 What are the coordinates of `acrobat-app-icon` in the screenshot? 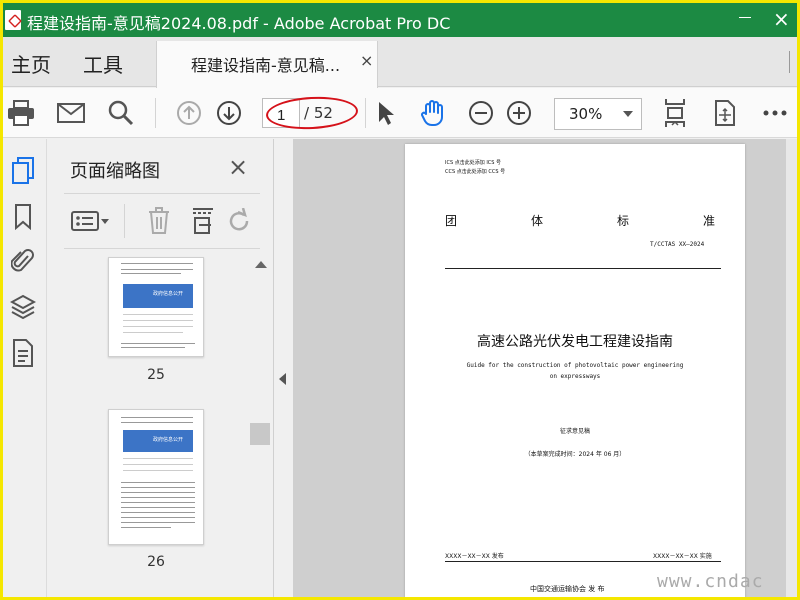 It's located at (13, 20).